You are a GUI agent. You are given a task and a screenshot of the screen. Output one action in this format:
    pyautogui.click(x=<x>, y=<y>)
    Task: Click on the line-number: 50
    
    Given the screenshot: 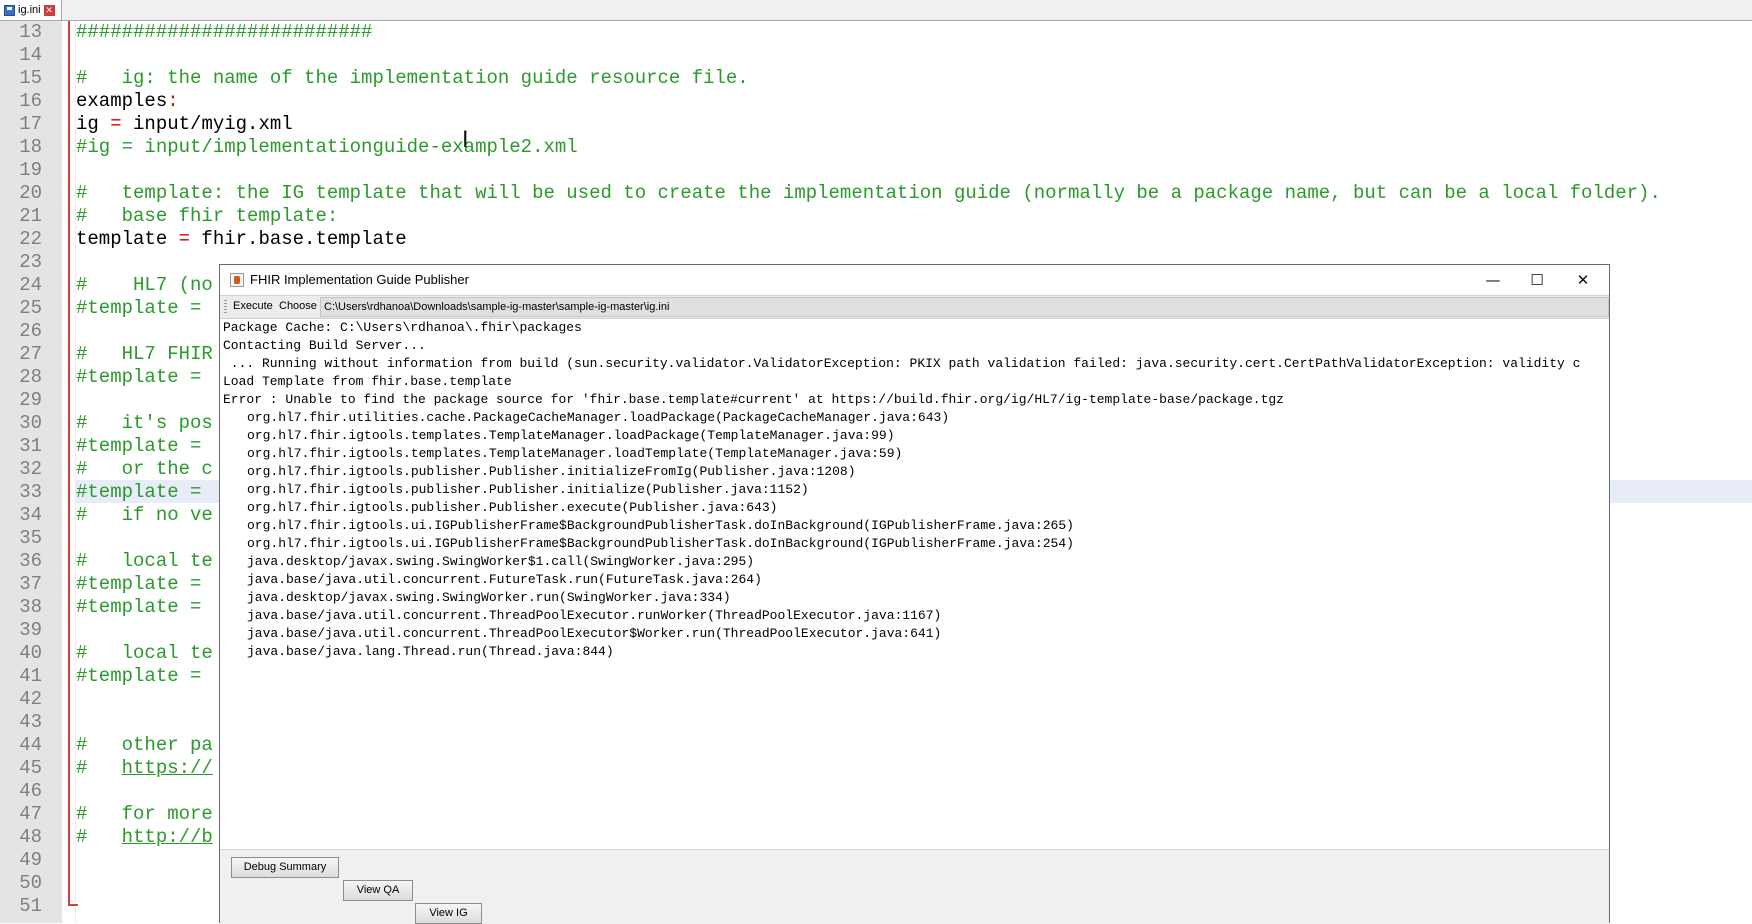 What is the action you would take?
    pyautogui.click(x=30, y=883)
    